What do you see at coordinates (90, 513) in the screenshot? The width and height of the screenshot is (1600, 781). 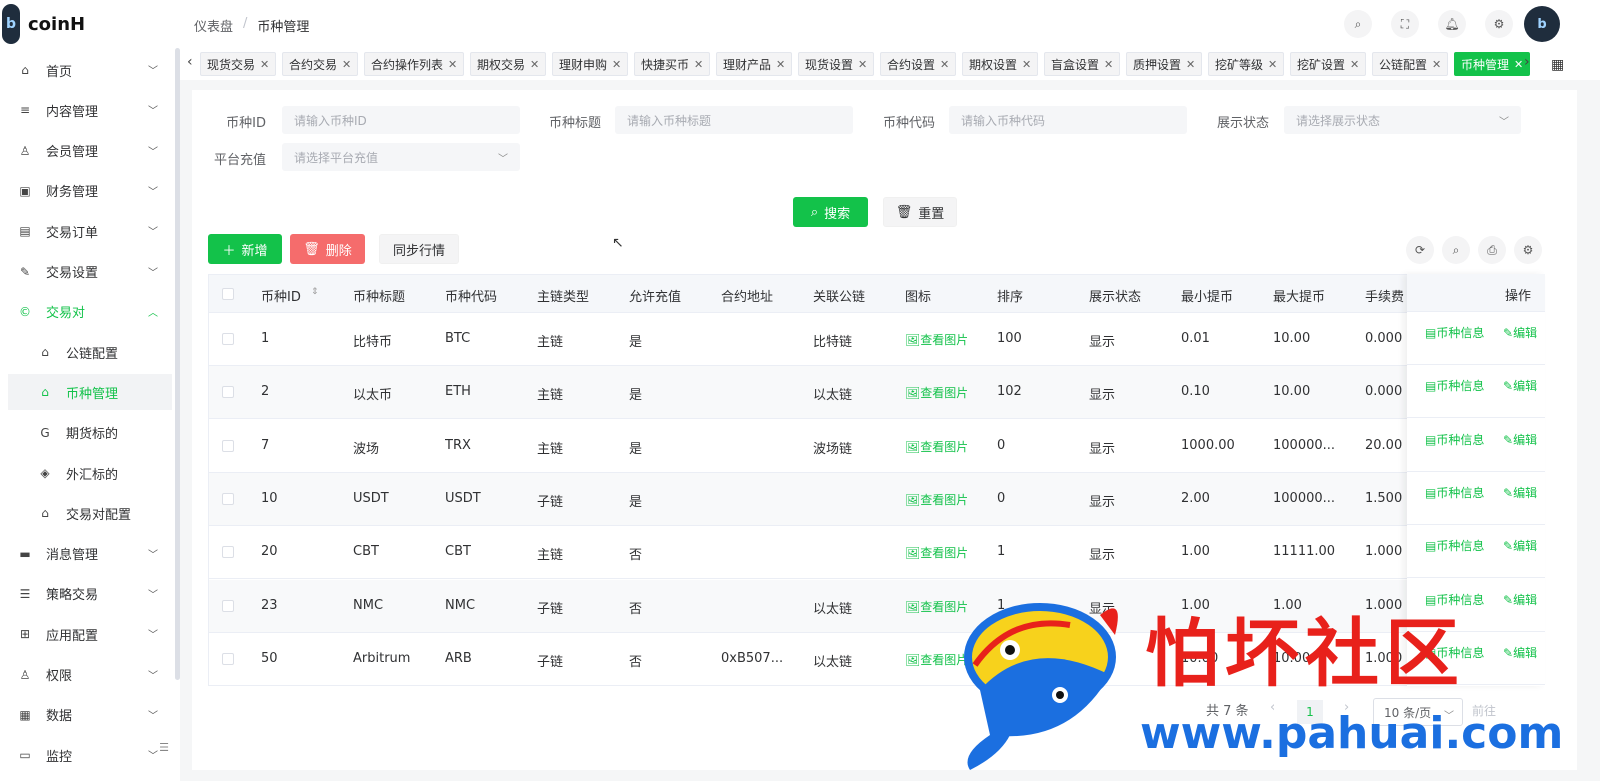 I see `sidebar-item-pair-config: ⌂ 交易对配置` at bounding box center [90, 513].